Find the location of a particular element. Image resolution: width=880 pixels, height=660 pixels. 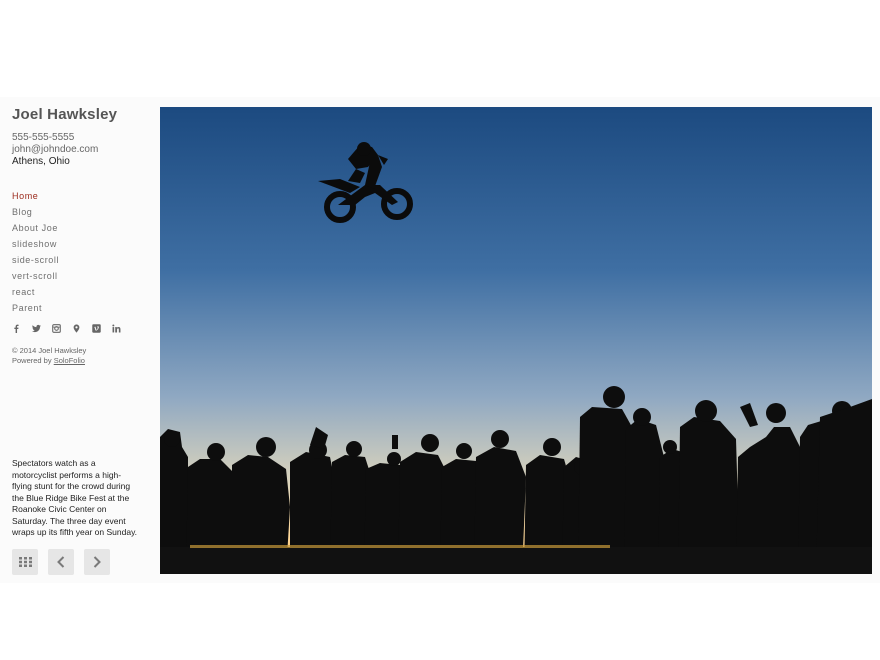

nav-item-react: react is located at coordinates (35, 292).